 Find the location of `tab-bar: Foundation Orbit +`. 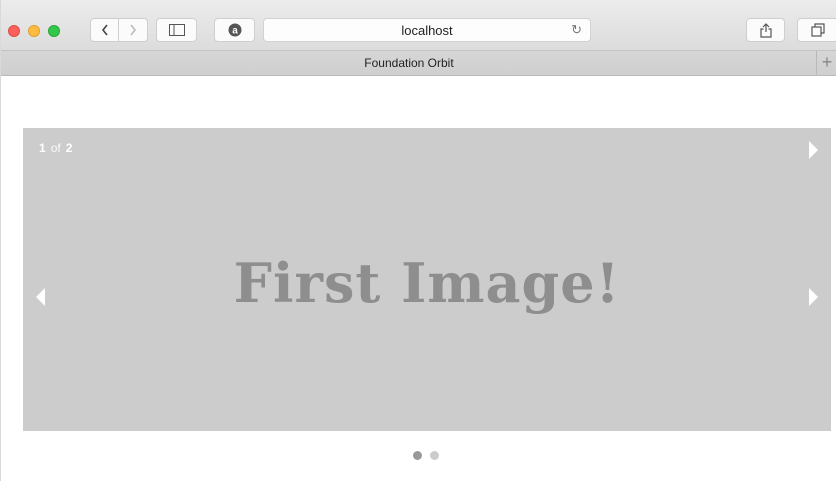

tab-bar: Foundation Orbit + is located at coordinates (418, 63).